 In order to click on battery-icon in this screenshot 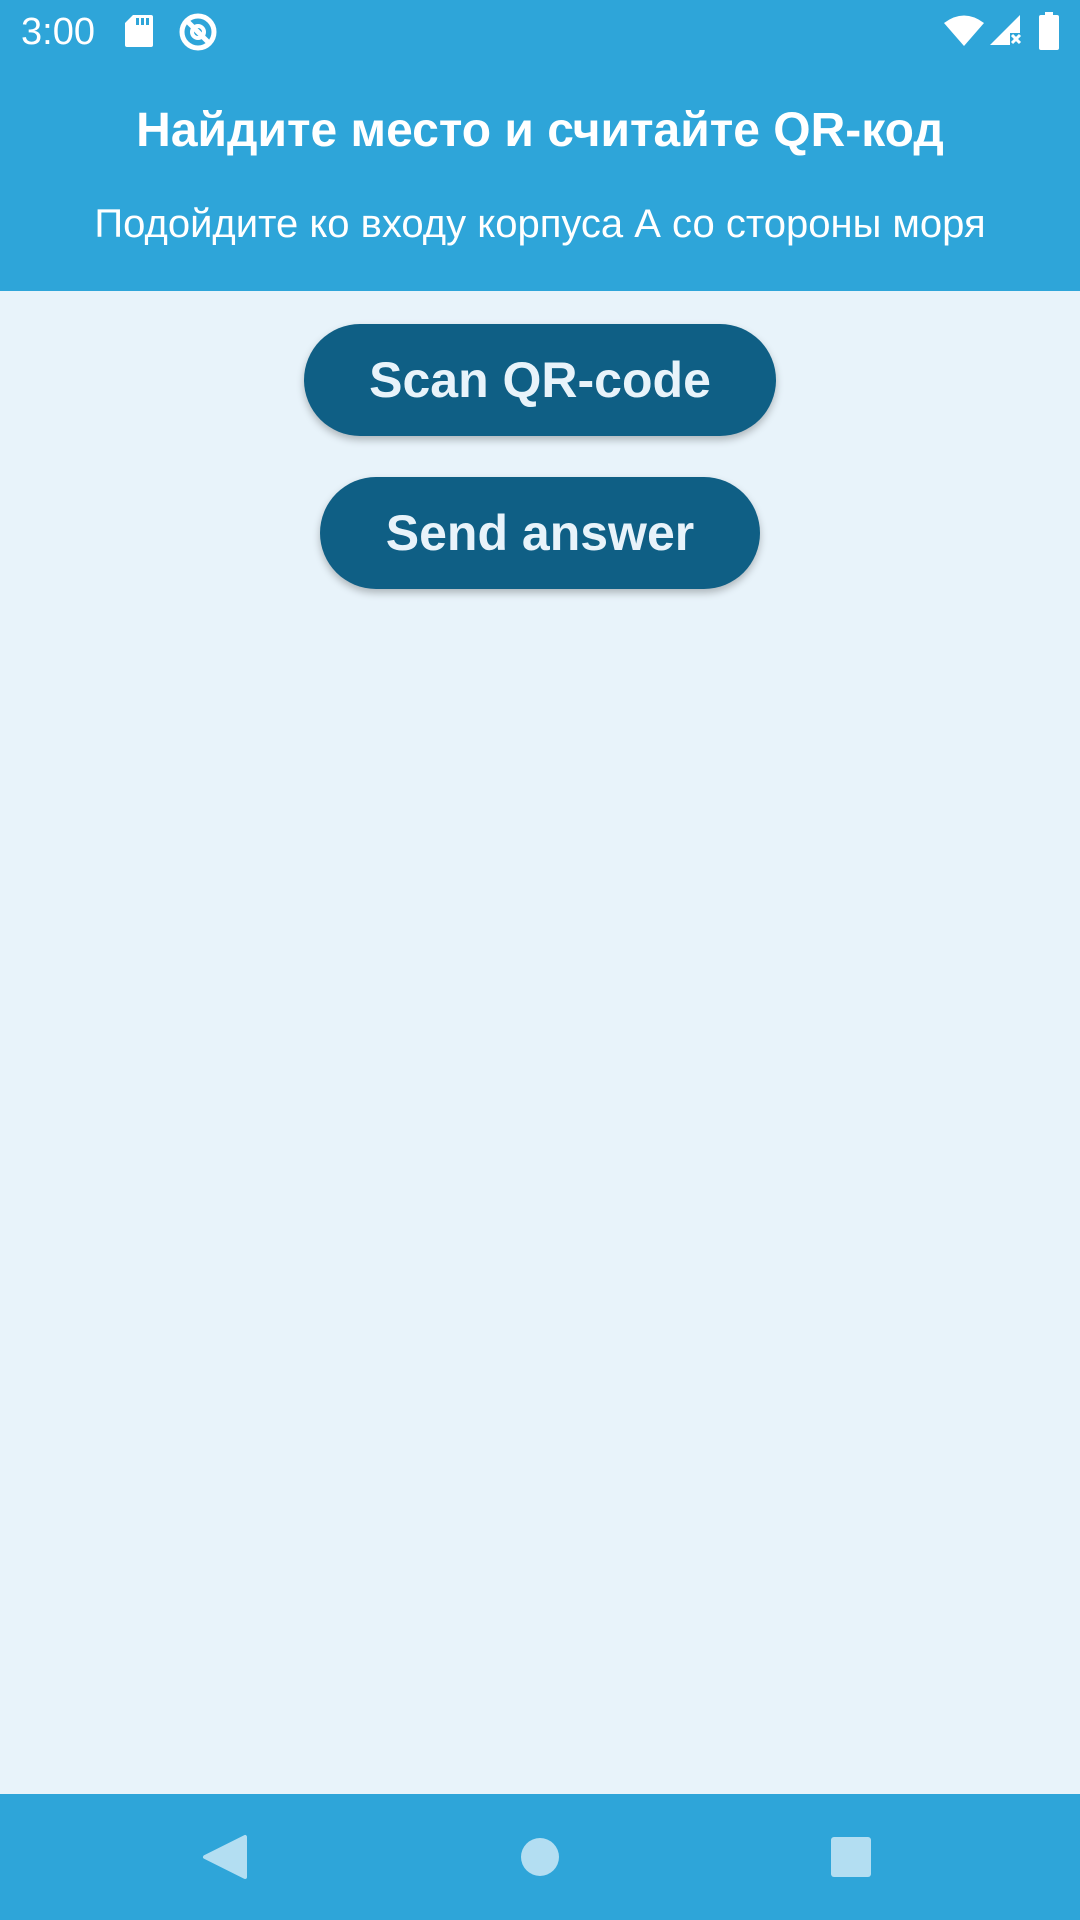, I will do `click(1049, 33)`.